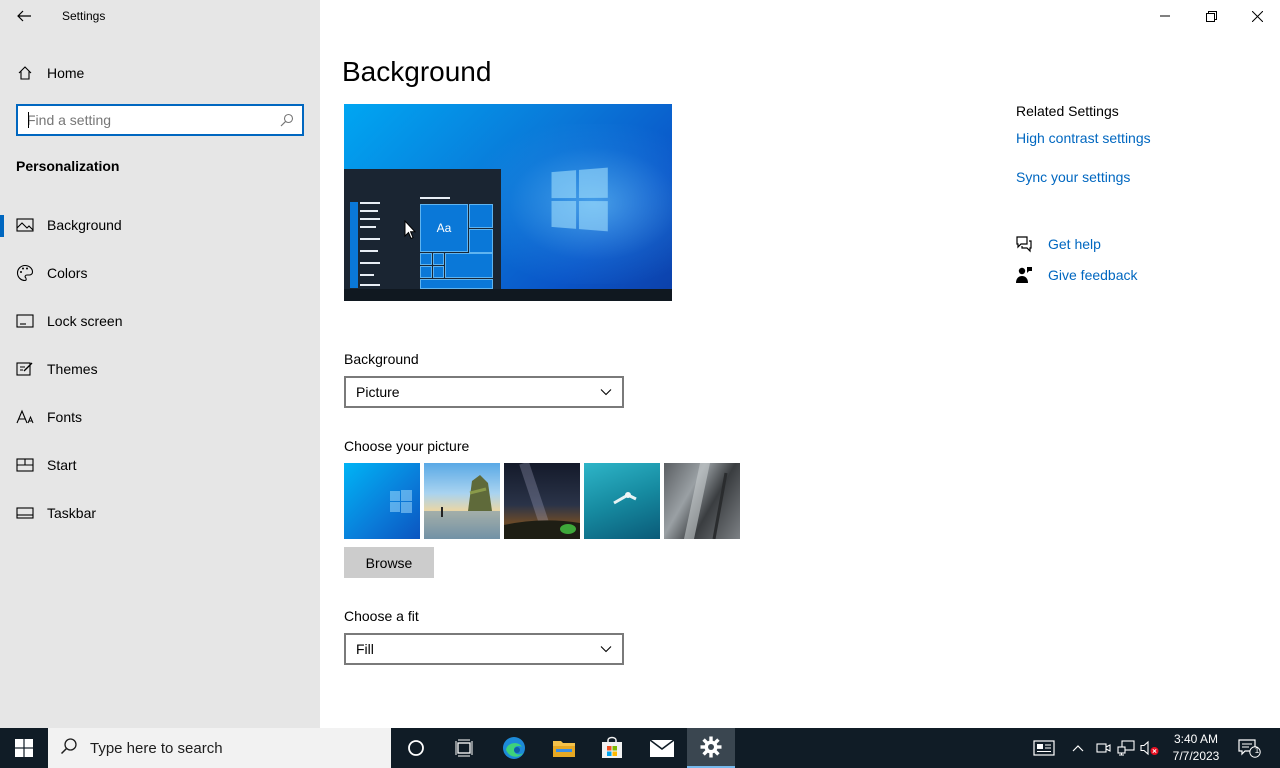 This screenshot has width=1280, height=768. What do you see at coordinates (1073, 177) in the screenshot?
I see `sync-settings-link: Sync your settings` at bounding box center [1073, 177].